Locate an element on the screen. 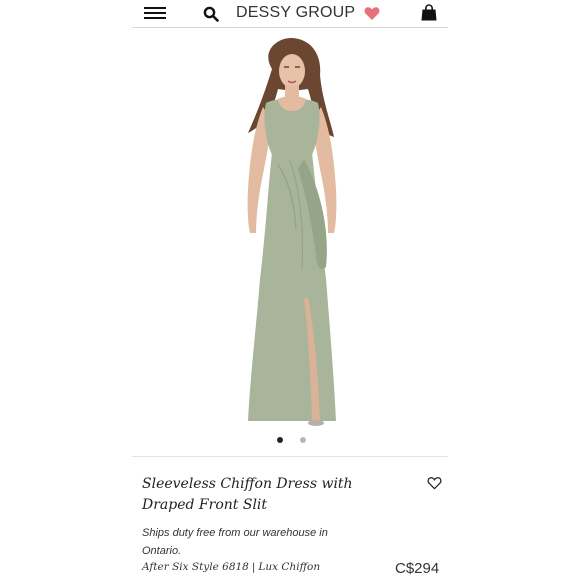 Image resolution: width=580 pixels, height=580 pixels. wishlist-heart-icon is located at coordinates (434, 483).